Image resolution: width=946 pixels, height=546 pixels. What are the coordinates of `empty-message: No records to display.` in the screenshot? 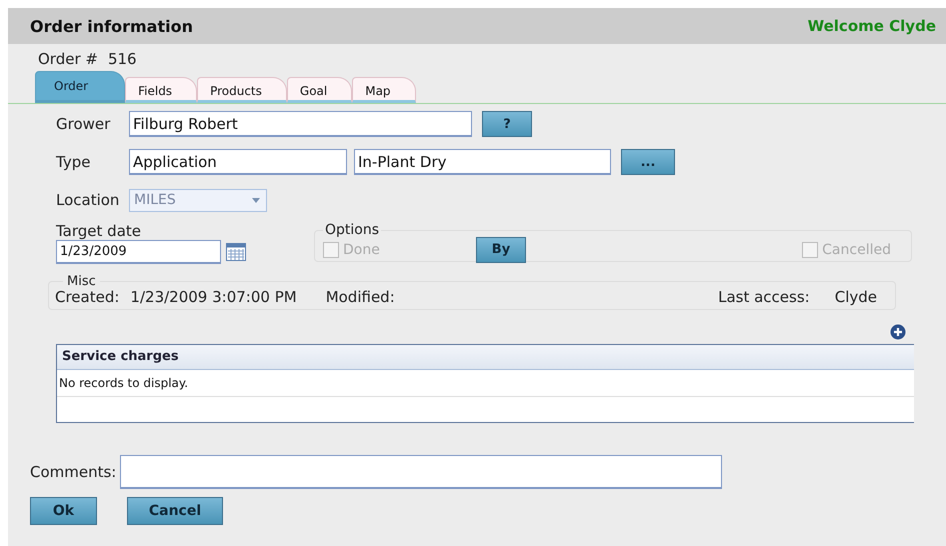 It's located at (485, 383).